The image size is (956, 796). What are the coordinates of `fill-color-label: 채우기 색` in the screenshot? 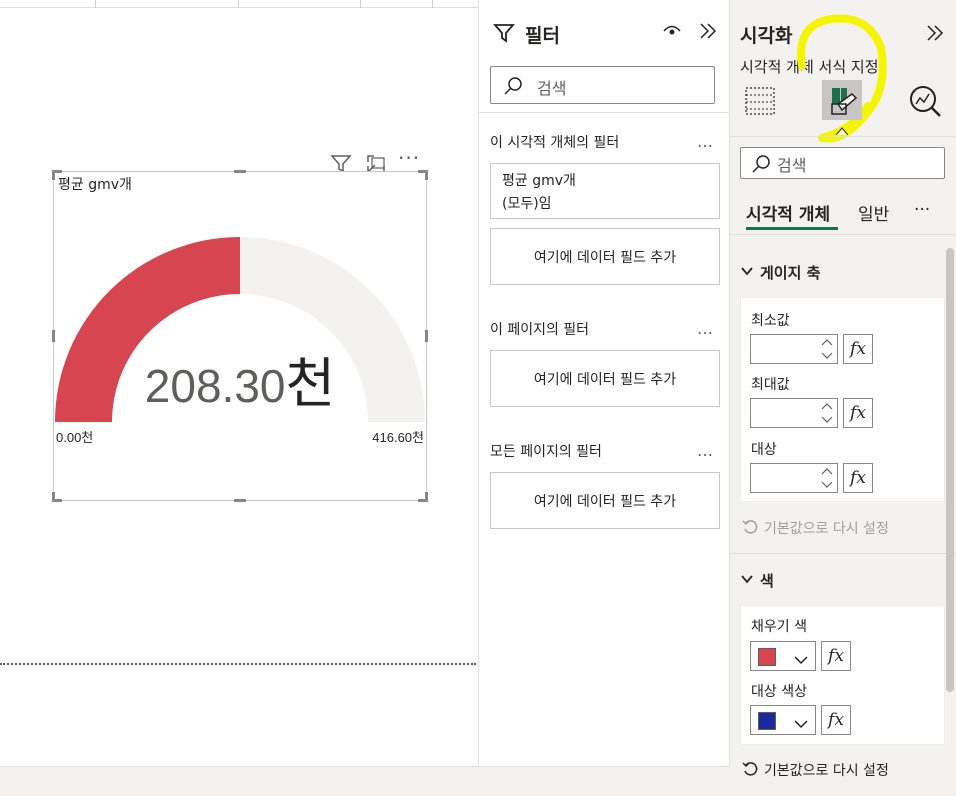 It's located at (779, 627).